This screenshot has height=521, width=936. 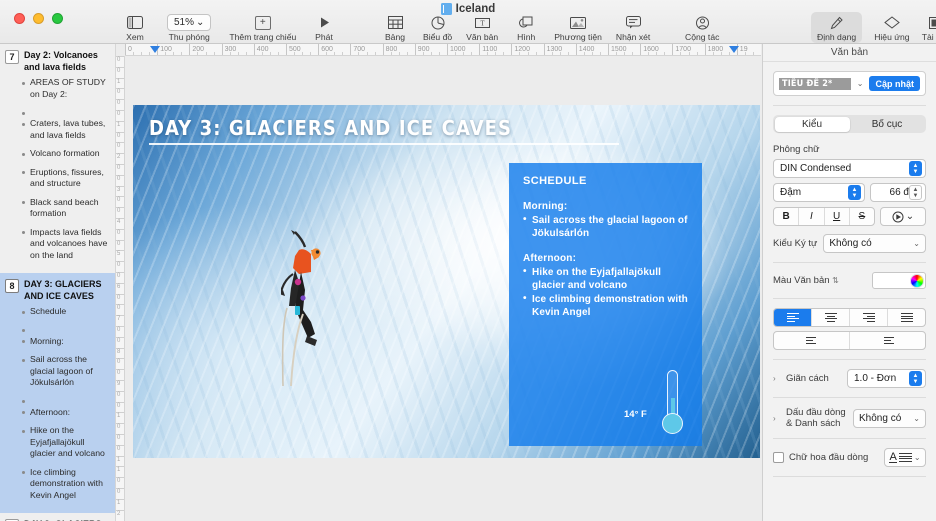 I want to click on font-weight-popup: Đậm ▲ ▼, so click(x=819, y=192).